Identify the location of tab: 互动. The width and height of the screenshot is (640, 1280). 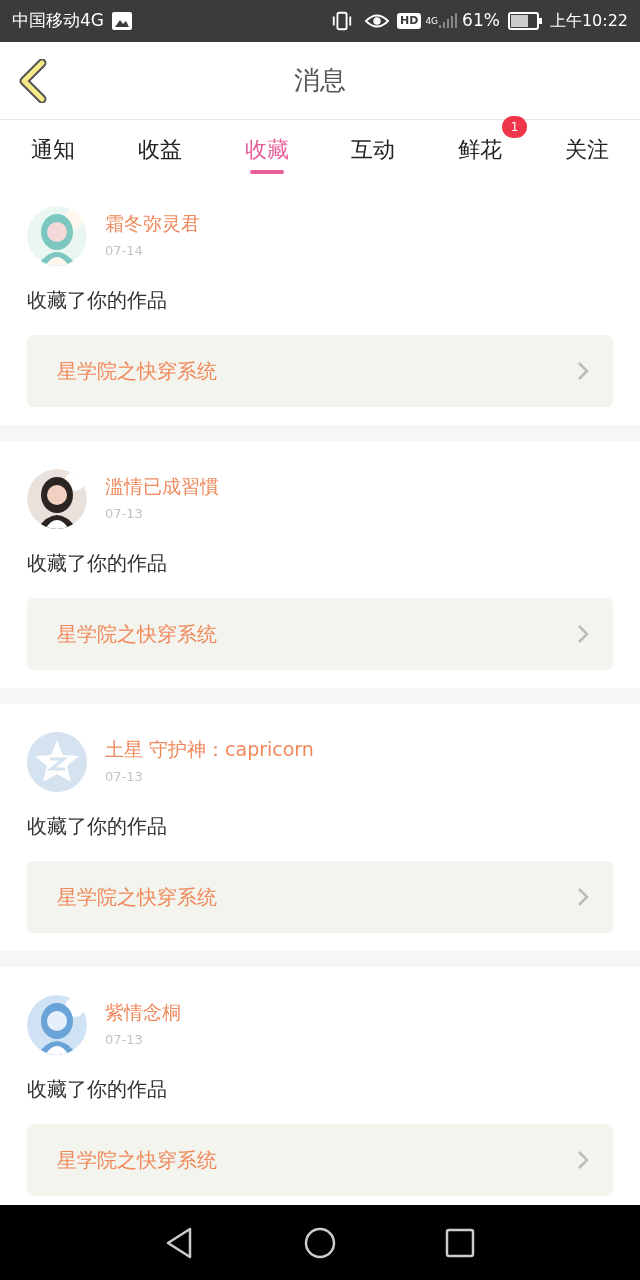
(373, 149).